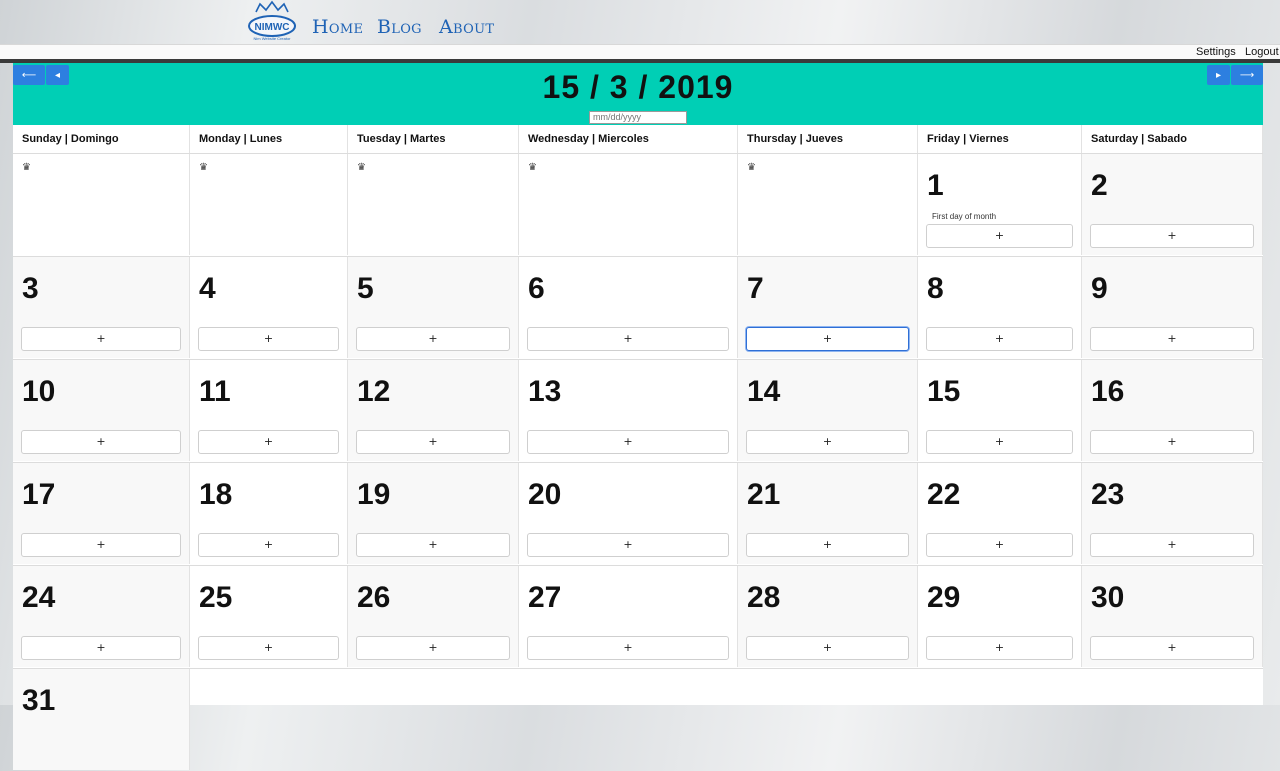  What do you see at coordinates (30, 288) in the screenshot?
I see `day-number: 3` at bounding box center [30, 288].